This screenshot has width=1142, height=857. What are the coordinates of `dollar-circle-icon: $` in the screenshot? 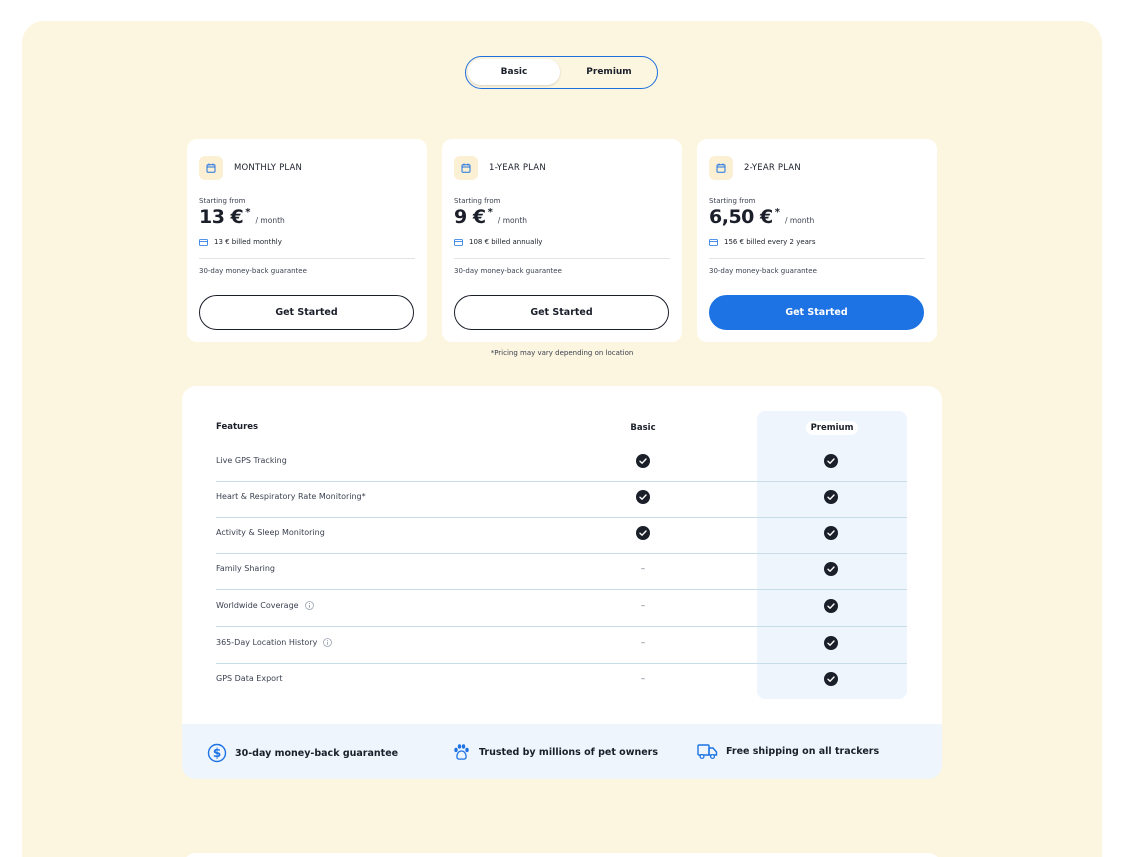 It's located at (217, 753).